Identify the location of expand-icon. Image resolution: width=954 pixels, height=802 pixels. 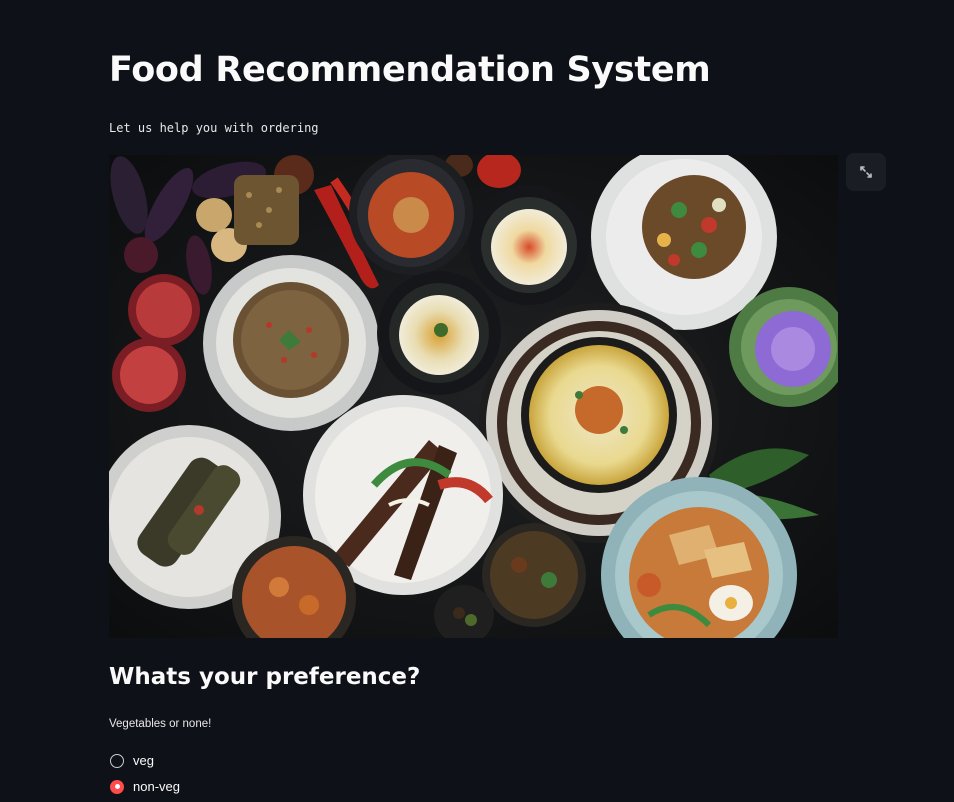
(866, 172).